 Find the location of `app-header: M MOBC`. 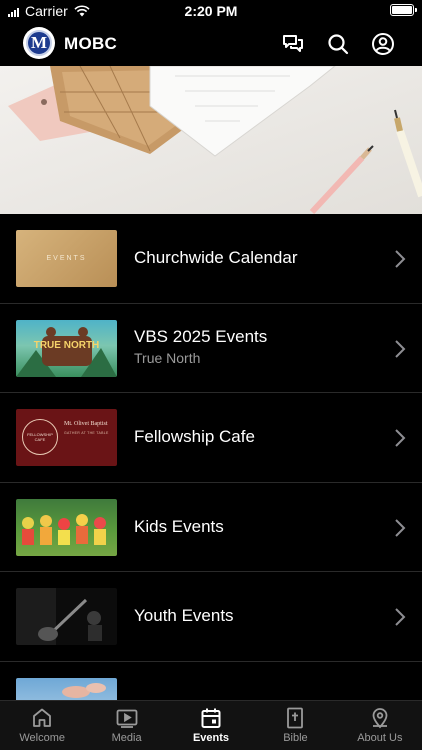

app-header: M MOBC is located at coordinates (211, 44).